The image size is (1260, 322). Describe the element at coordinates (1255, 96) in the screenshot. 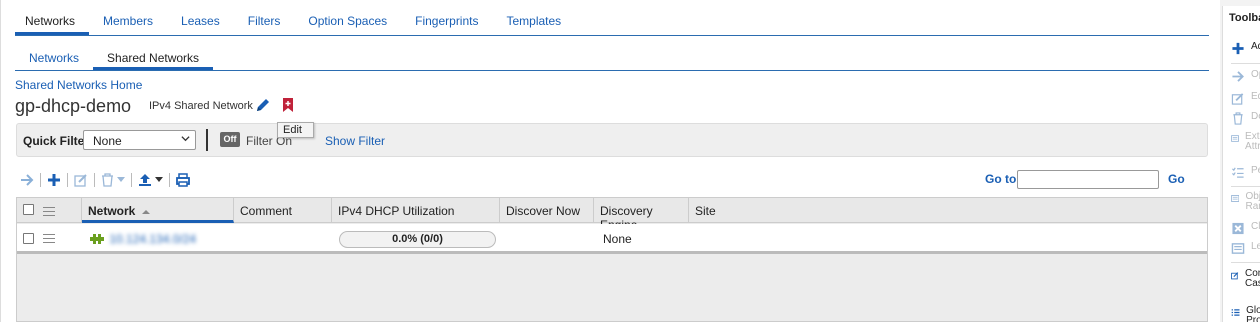

I see `toolbar-edit-label: Edit` at that location.